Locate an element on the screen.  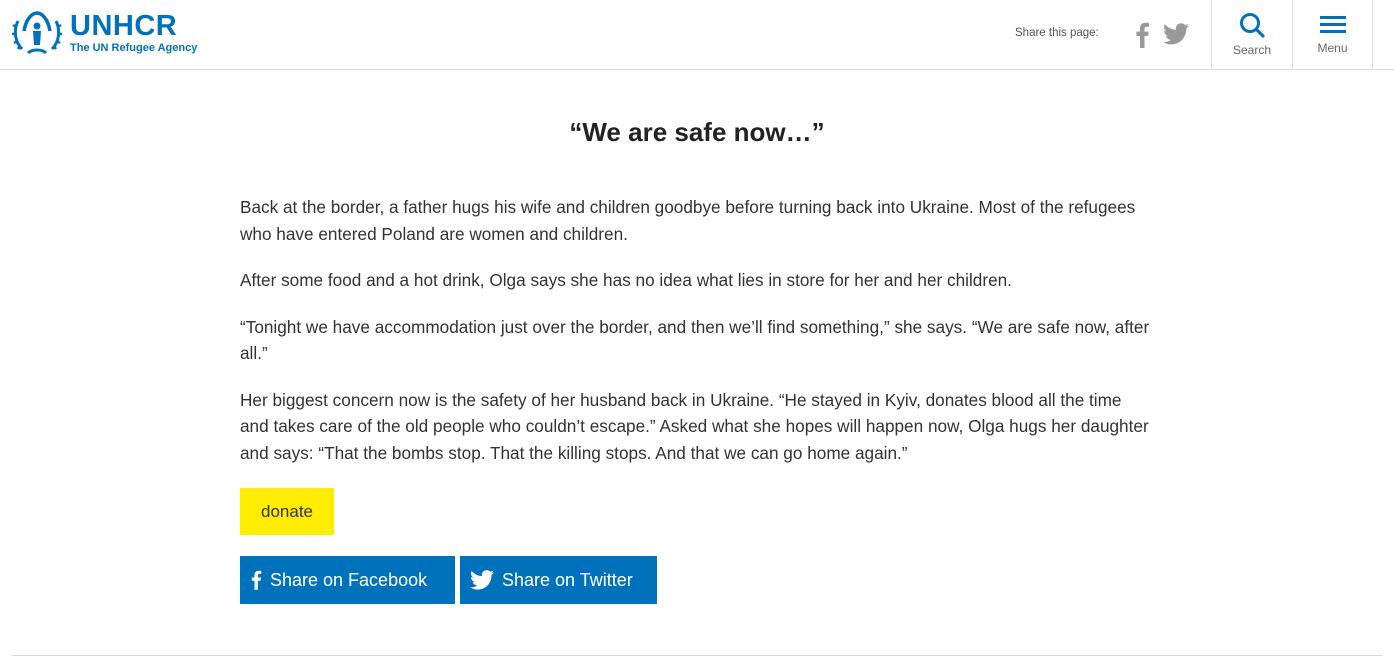
search-button: Search is located at coordinates (1251, 35).